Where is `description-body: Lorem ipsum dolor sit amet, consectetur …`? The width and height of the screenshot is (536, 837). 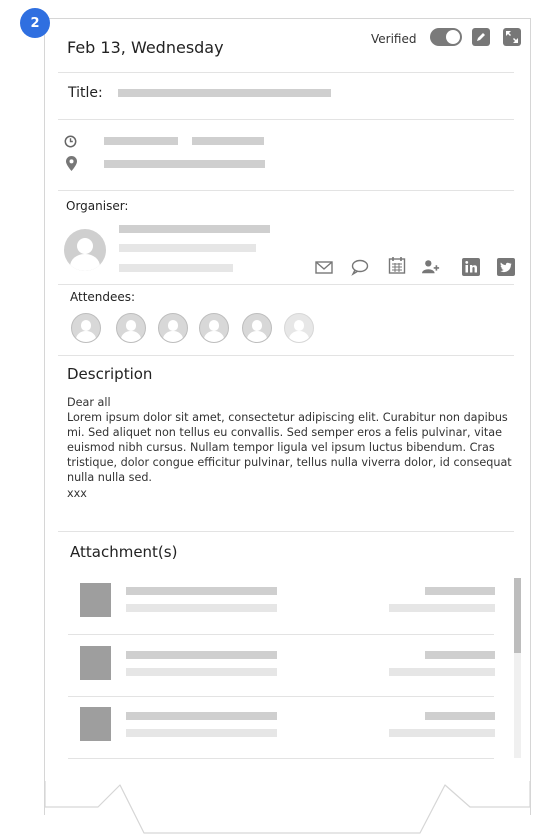 description-body: Lorem ipsum dolor sit amet, consectetur … is located at coordinates (289, 448).